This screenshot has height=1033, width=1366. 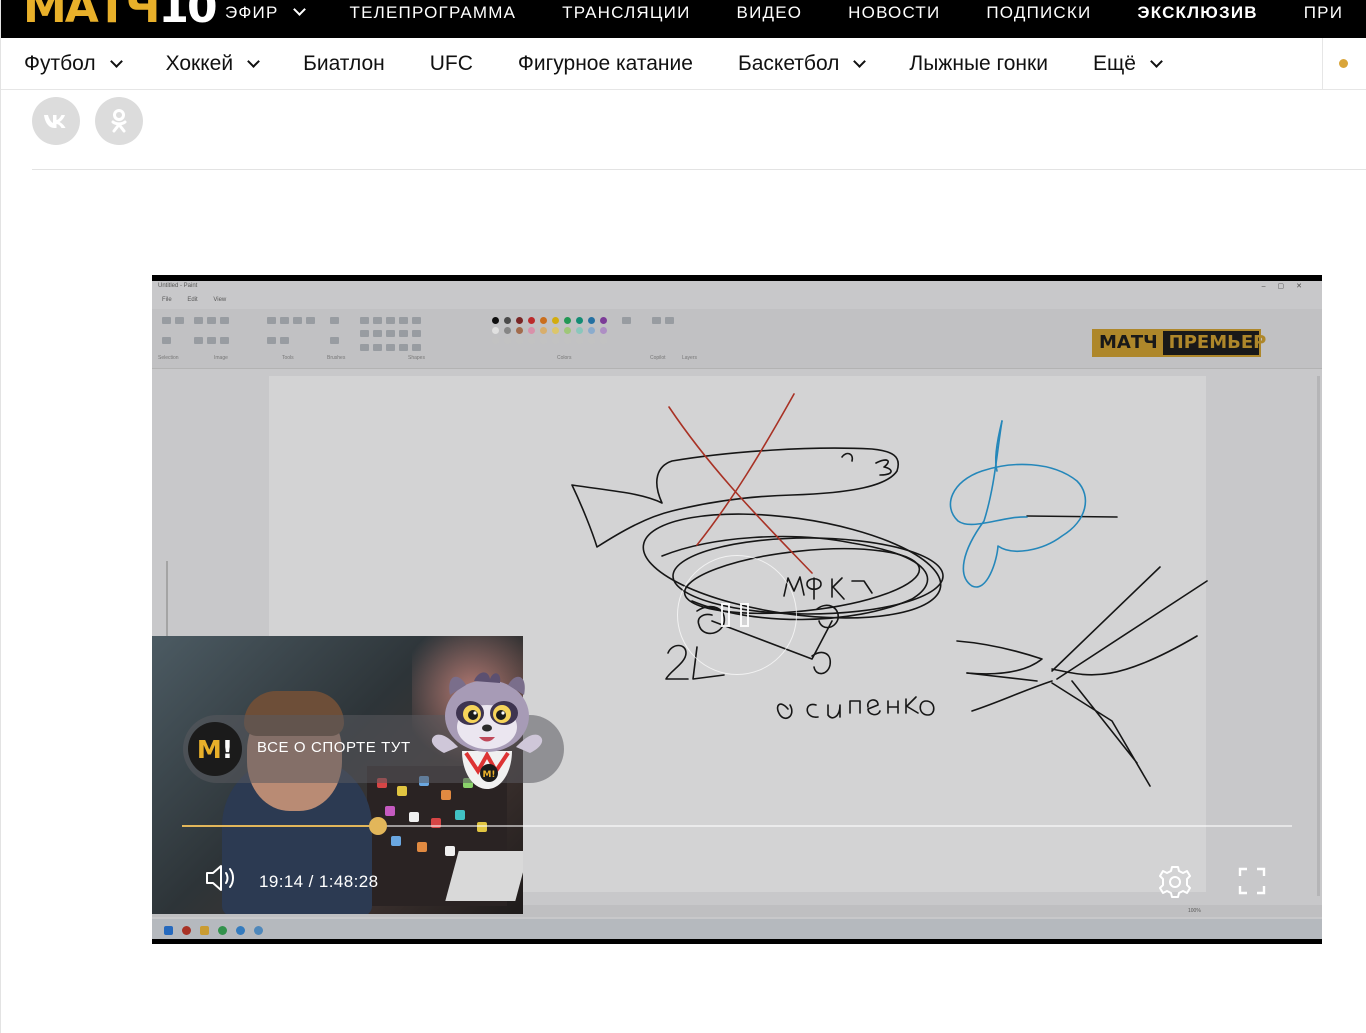 I want to click on duration: 1:48:28, so click(x=348, y=881).